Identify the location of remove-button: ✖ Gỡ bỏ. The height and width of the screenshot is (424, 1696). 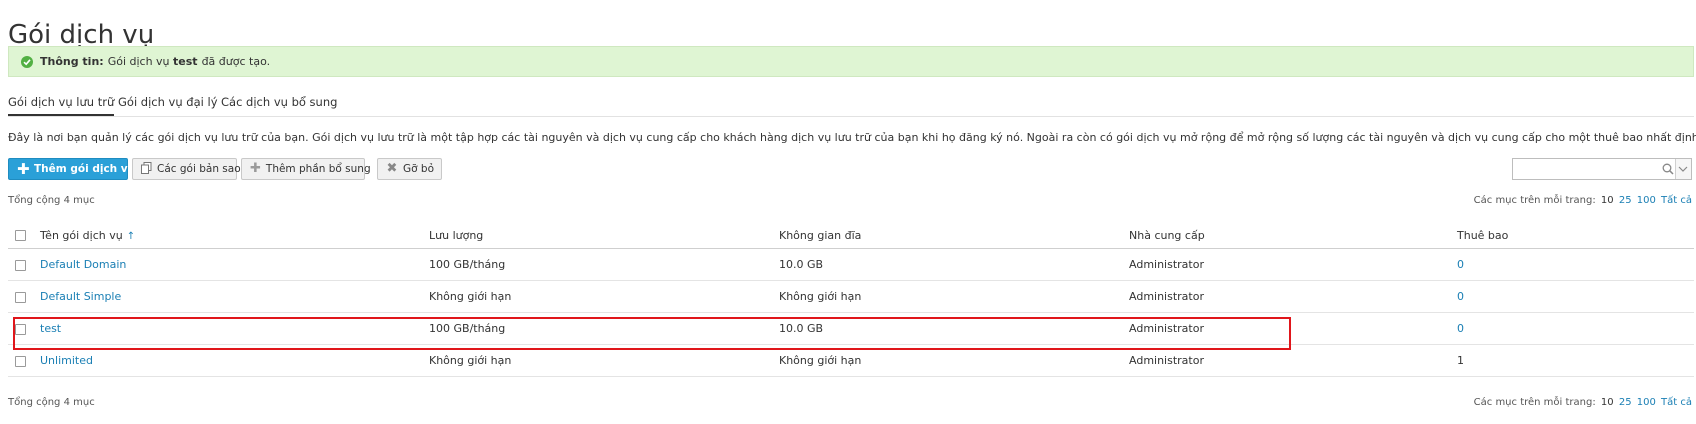
(409, 169).